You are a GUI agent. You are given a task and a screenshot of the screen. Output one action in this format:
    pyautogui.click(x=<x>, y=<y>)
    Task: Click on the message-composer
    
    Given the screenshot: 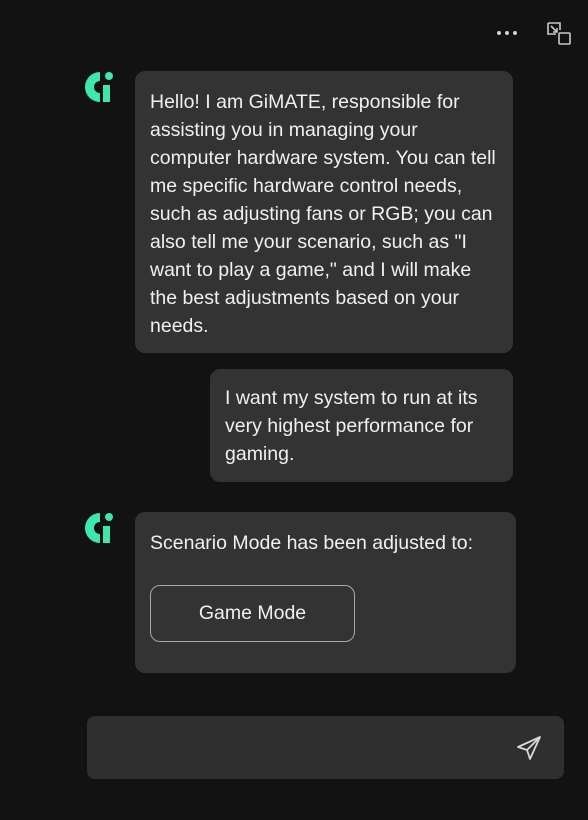 What is the action you would take?
    pyautogui.click(x=325, y=748)
    